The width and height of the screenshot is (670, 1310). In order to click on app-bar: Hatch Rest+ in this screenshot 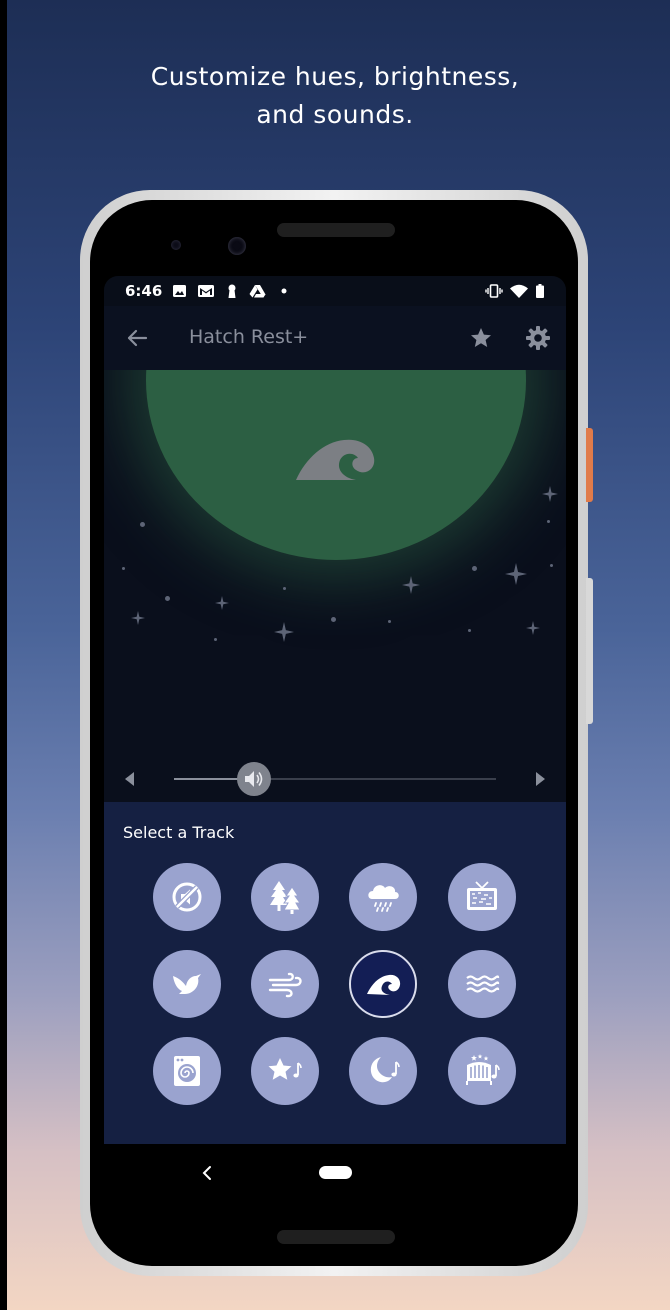, I will do `click(335, 338)`.